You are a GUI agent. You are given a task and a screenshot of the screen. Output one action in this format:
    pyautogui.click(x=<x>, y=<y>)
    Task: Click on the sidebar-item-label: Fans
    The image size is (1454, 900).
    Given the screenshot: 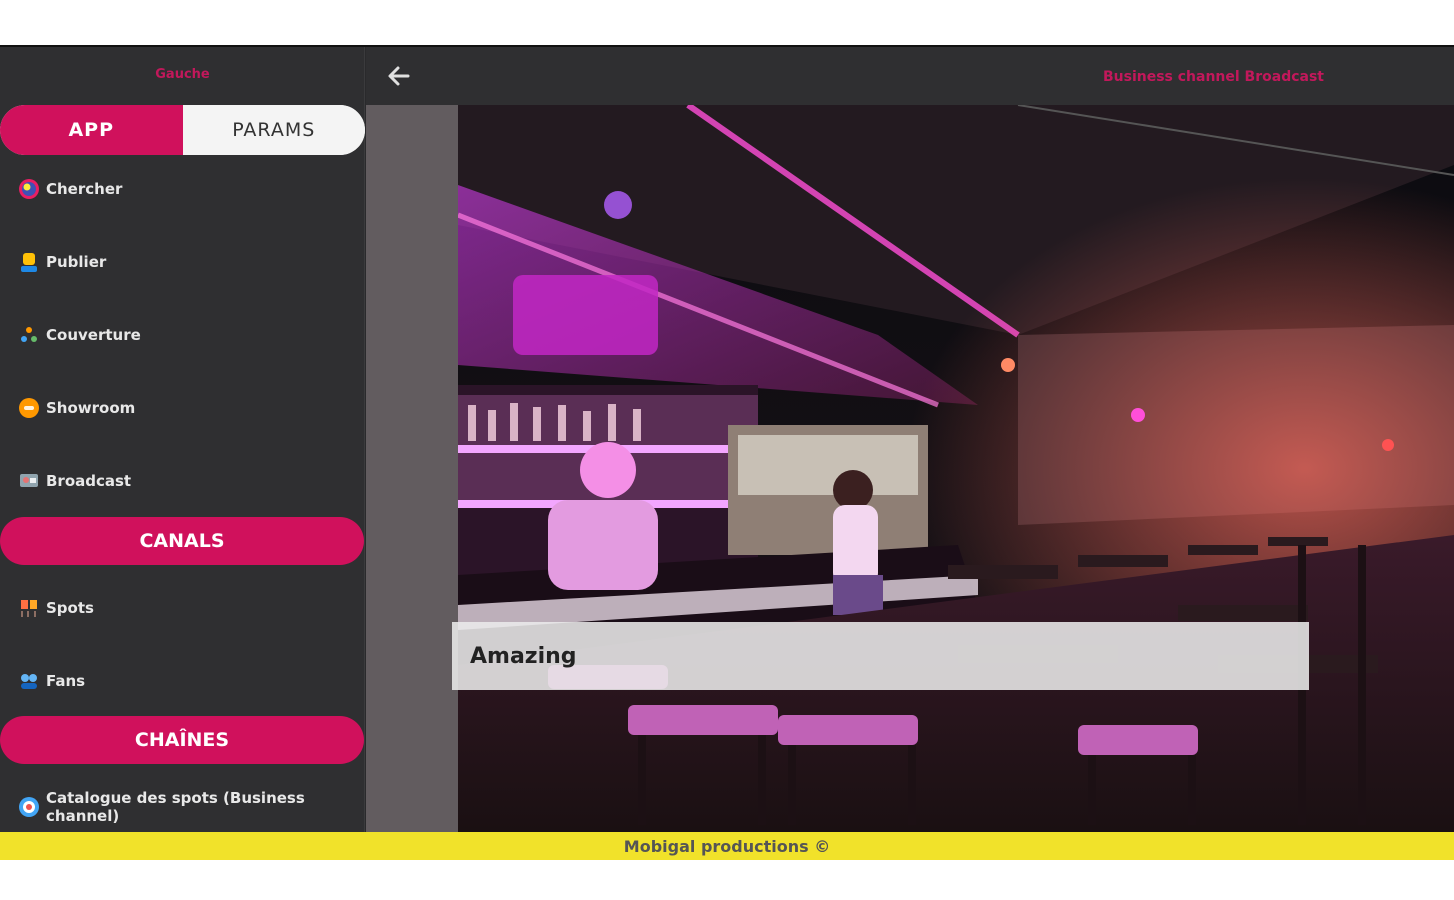 What is the action you would take?
    pyautogui.click(x=66, y=681)
    